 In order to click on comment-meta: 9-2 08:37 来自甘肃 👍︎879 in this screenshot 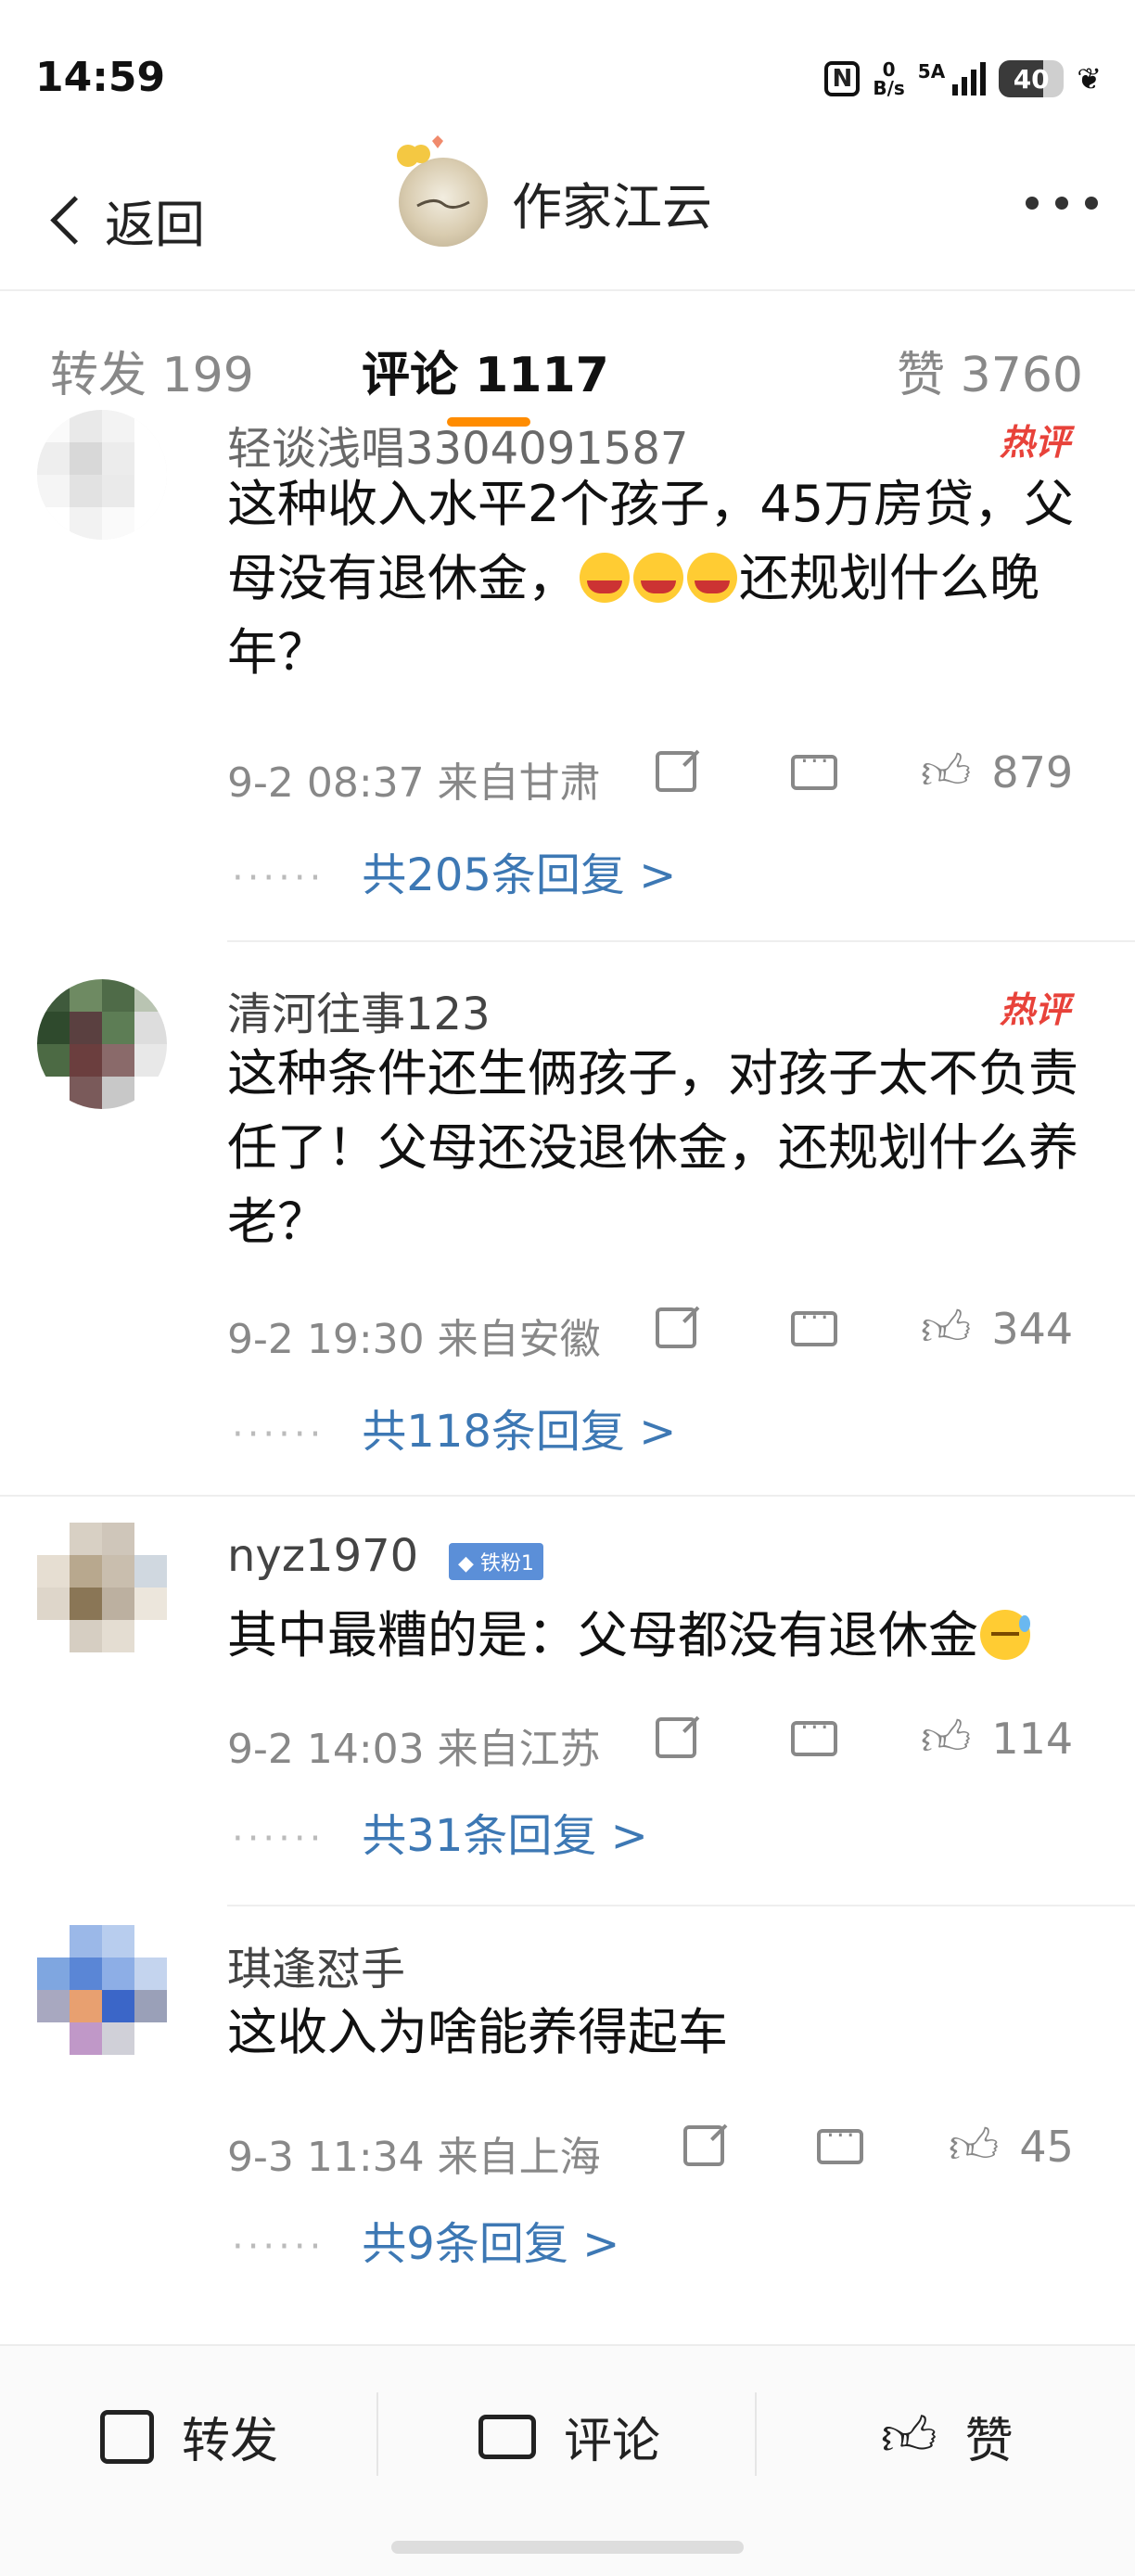, I will do `click(654, 776)`.